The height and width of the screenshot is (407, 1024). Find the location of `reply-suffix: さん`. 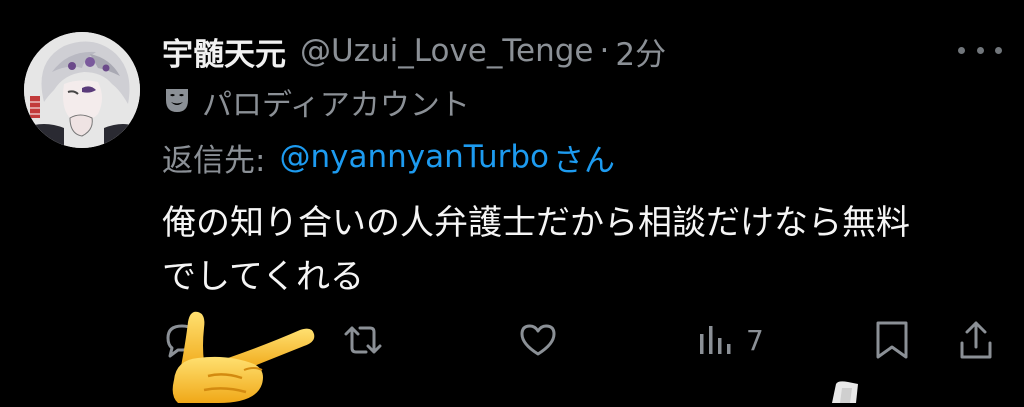

reply-suffix: さん is located at coordinates (584, 160).